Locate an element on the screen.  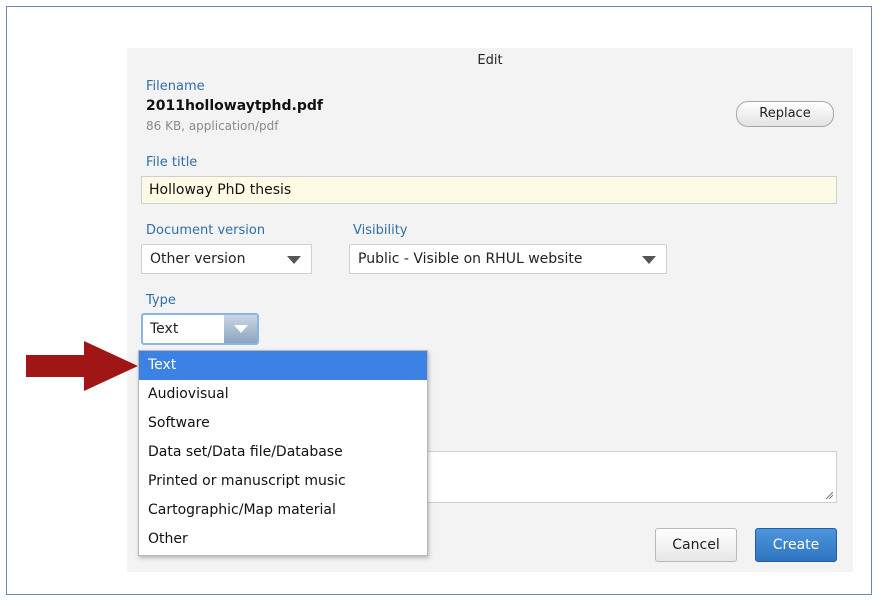
filename-label: Filename is located at coordinates (175, 86).